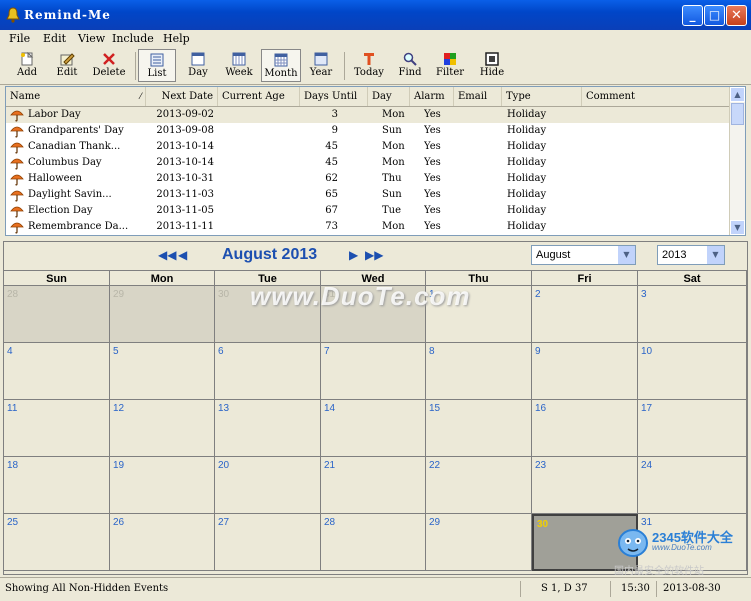 Image resolution: width=751 pixels, height=601 pixels. What do you see at coordinates (373, 485) in the screenshot?
I see `day-cell: 21` at bounding box center [373, 485].